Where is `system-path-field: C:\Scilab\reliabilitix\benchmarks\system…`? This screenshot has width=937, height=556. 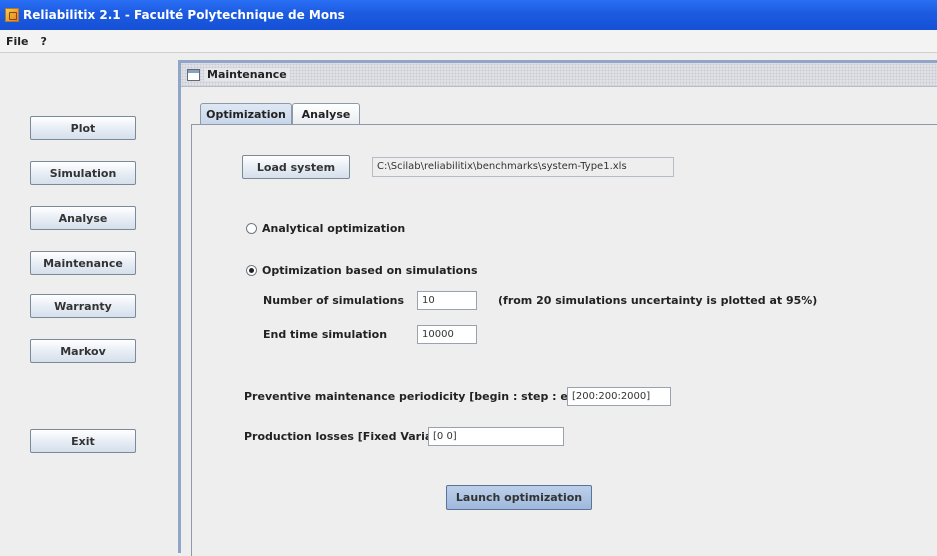
system-path-field: C:\Scilab\reliabilitix\benchmarks\system… is located at coordinates (523, 167).